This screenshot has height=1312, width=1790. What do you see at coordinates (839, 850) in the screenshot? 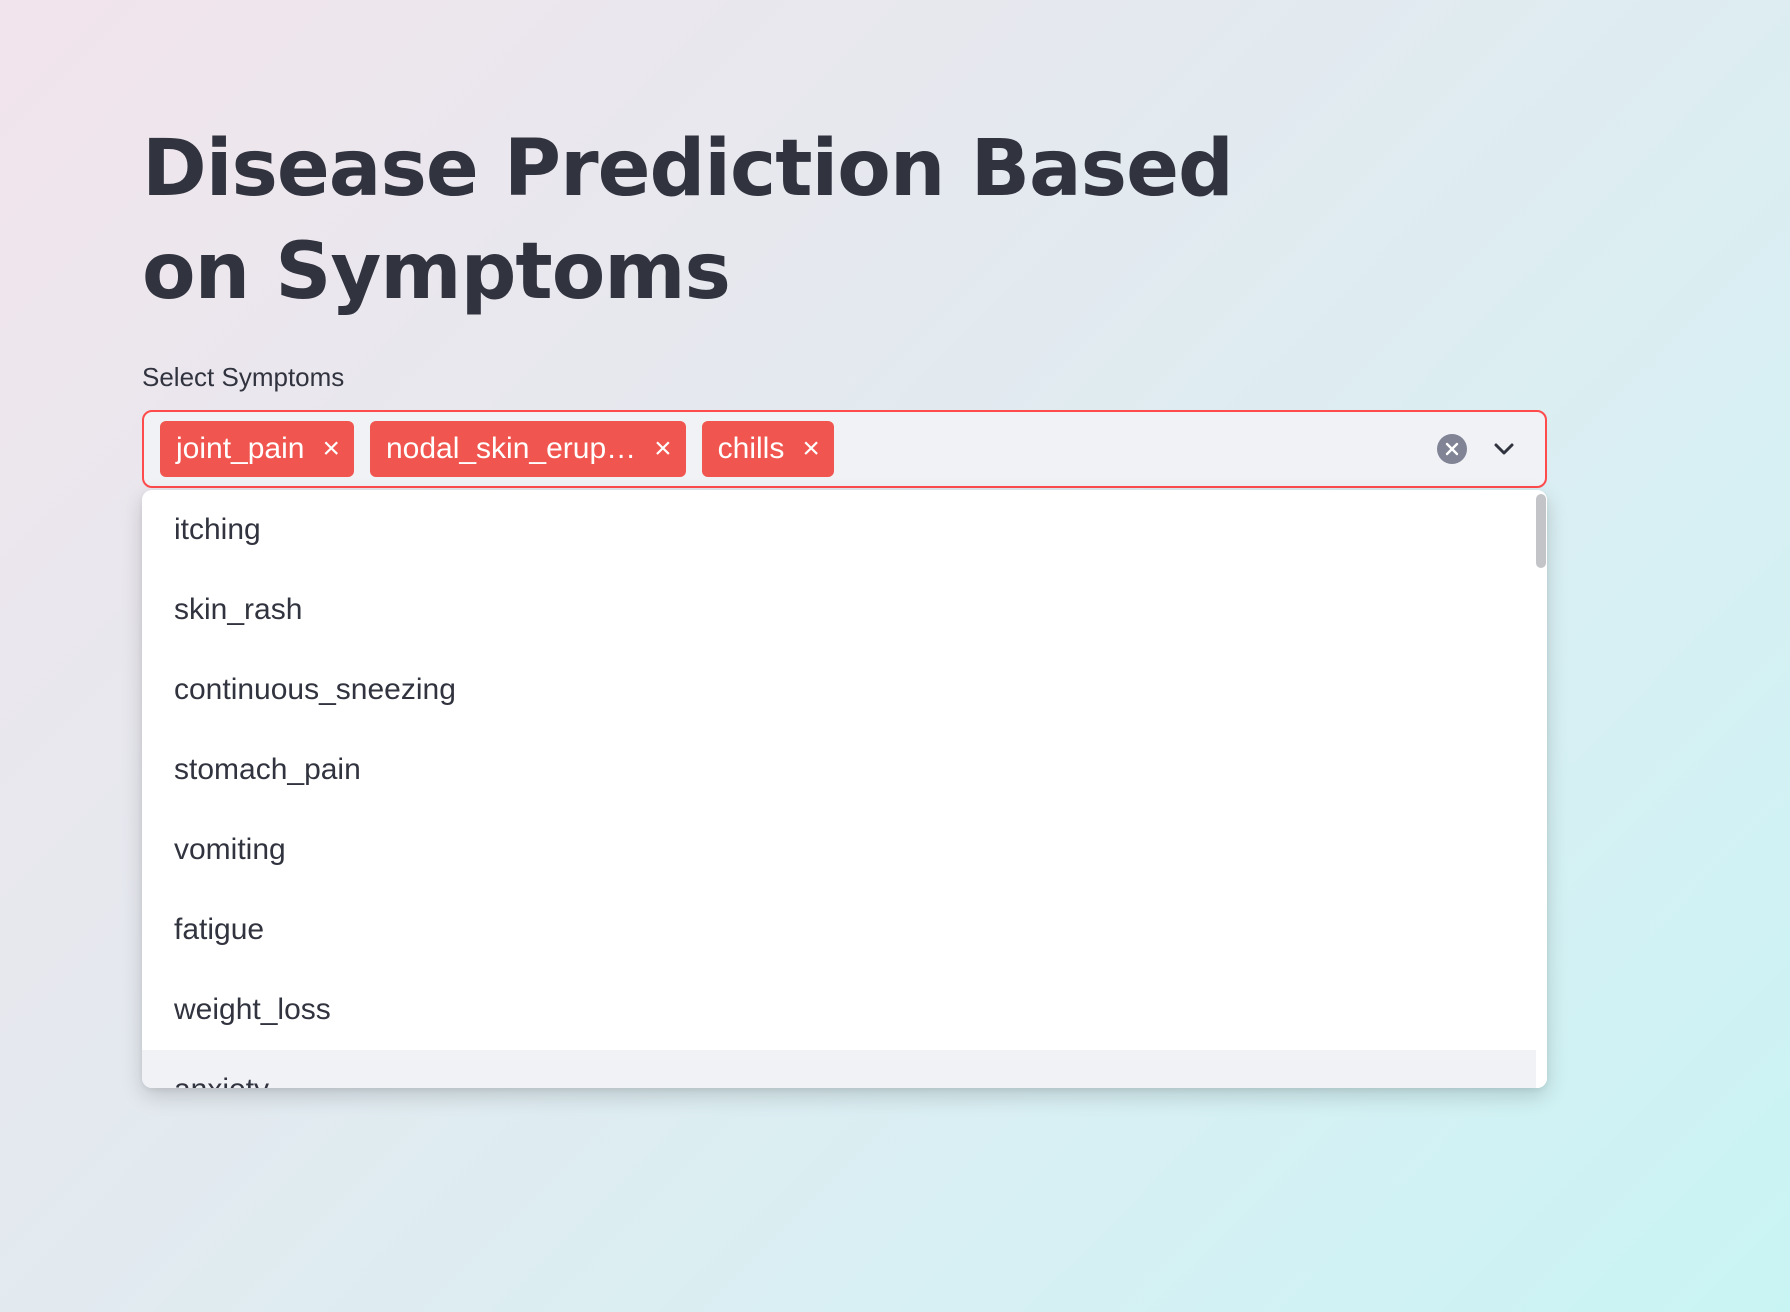
I see `option-vomiting: vomiting` at bounding box center [839, 850].